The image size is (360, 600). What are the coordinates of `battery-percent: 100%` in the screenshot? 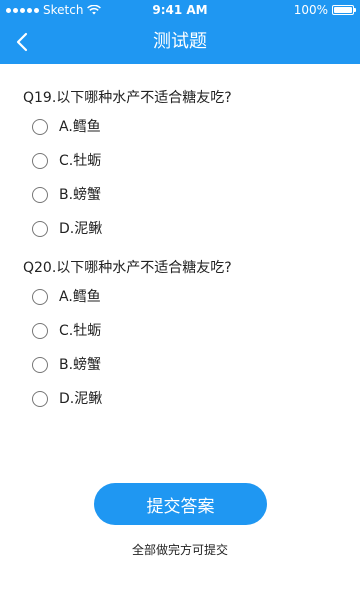 It's located at (310, 10).